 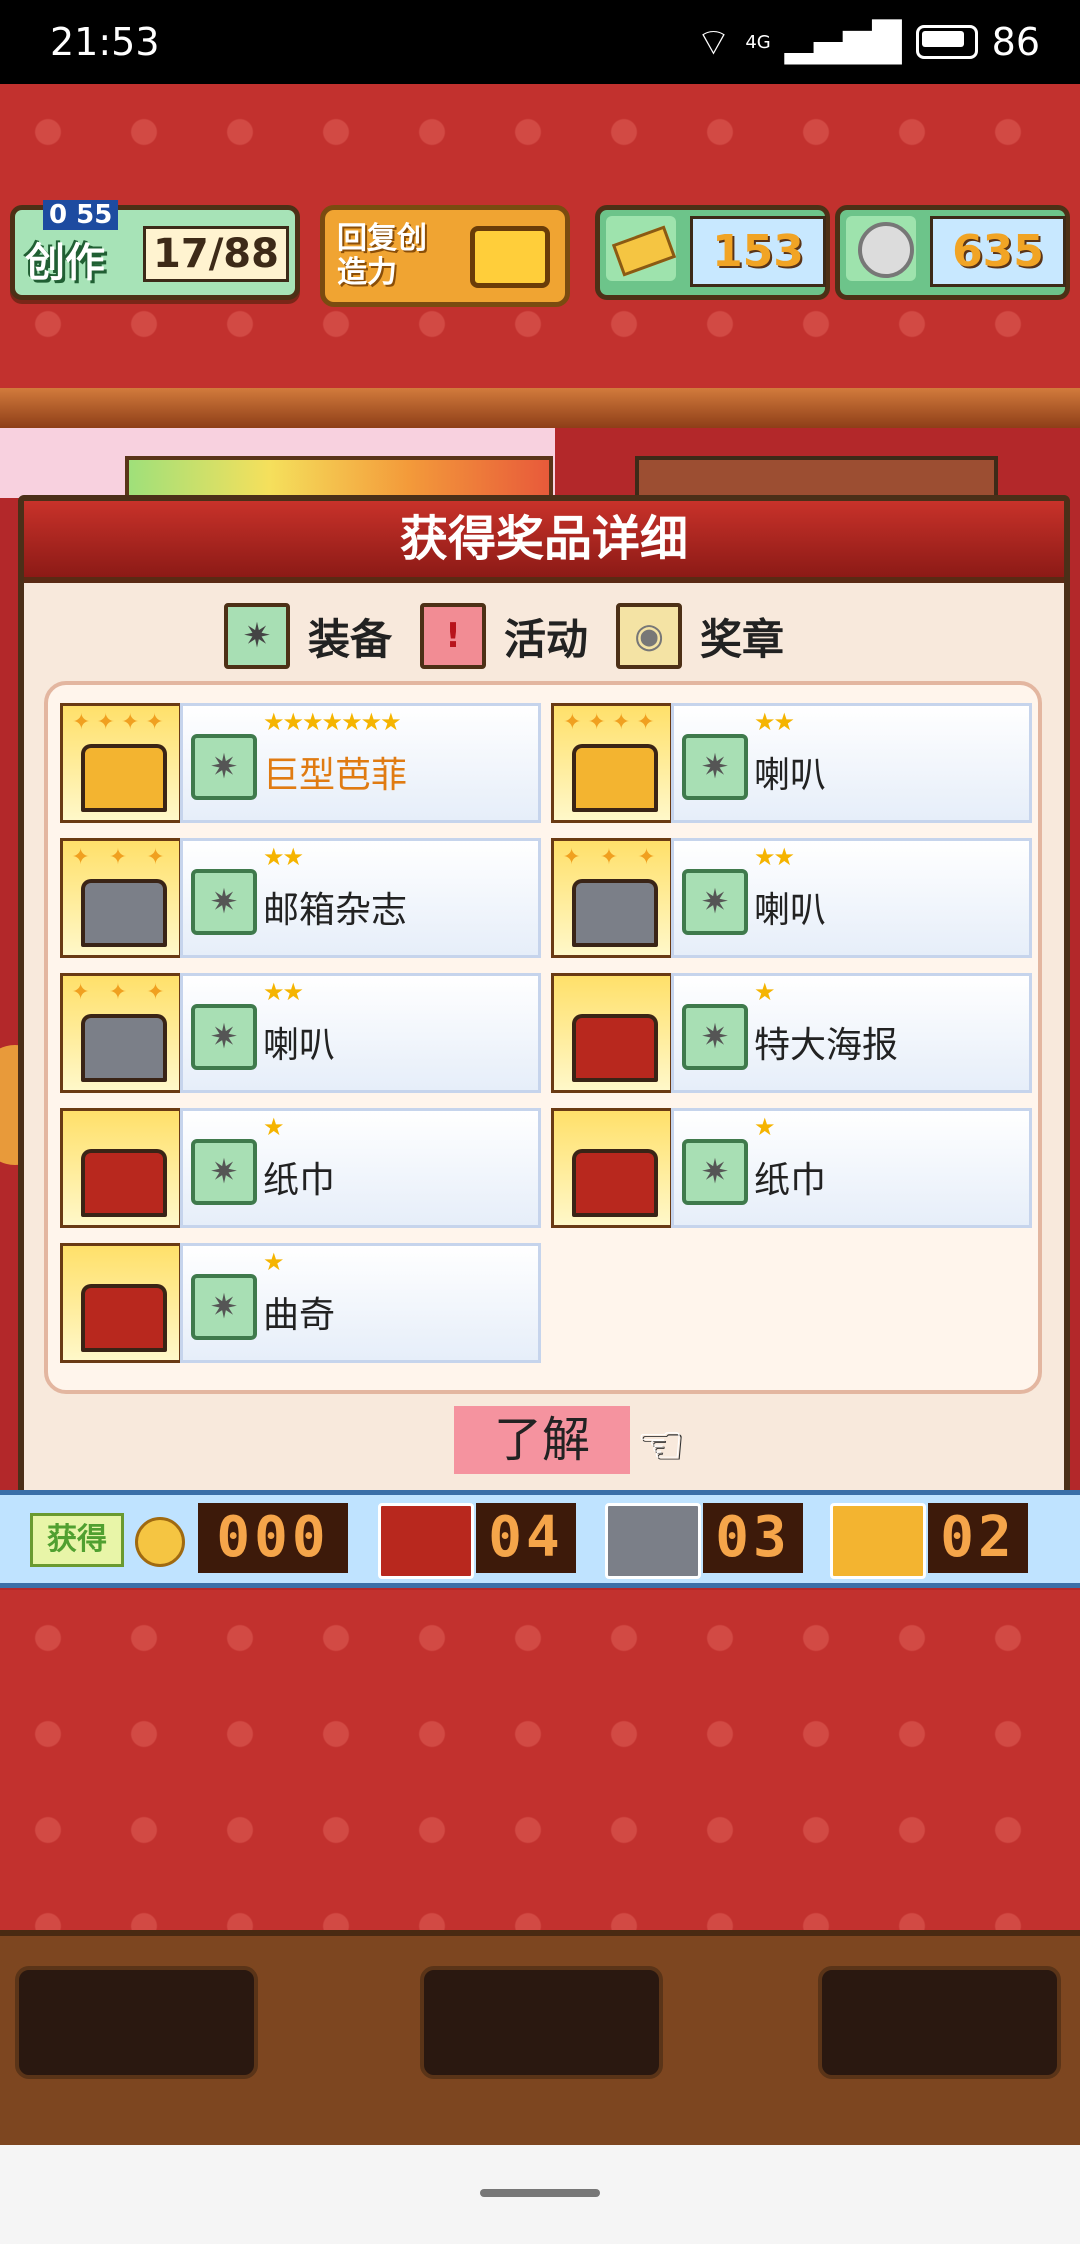 I want to click on legend-equipment: ✷ 装备, so click(x=308, y=636).